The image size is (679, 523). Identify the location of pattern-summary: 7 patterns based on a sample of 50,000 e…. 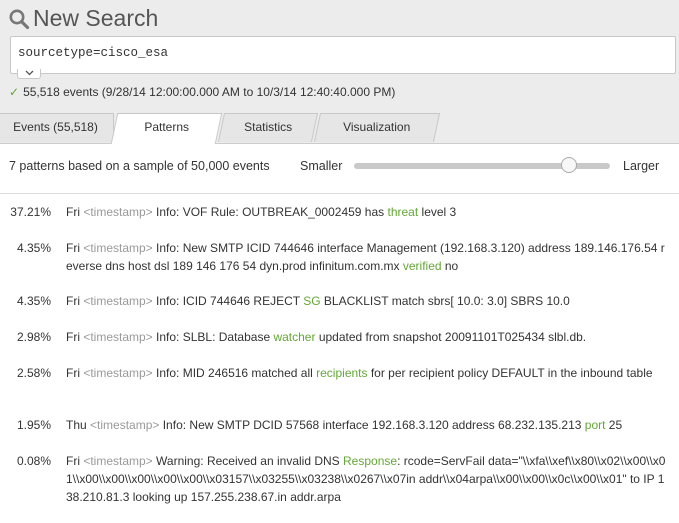
(139, 166).